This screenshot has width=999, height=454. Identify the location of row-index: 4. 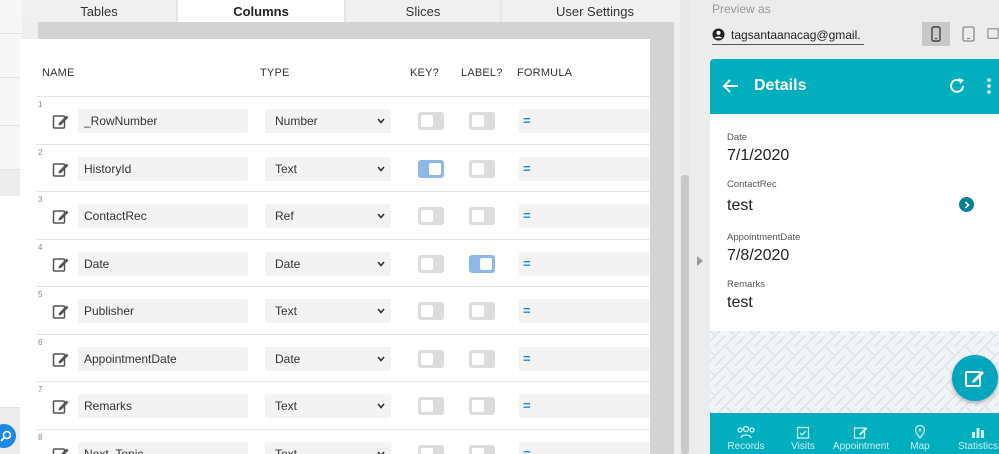
(40, 247).